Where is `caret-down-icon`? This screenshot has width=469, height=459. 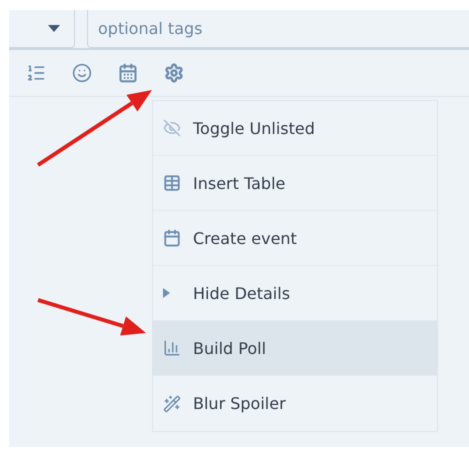
caret-down-icon is located at coordinates (54, 28).